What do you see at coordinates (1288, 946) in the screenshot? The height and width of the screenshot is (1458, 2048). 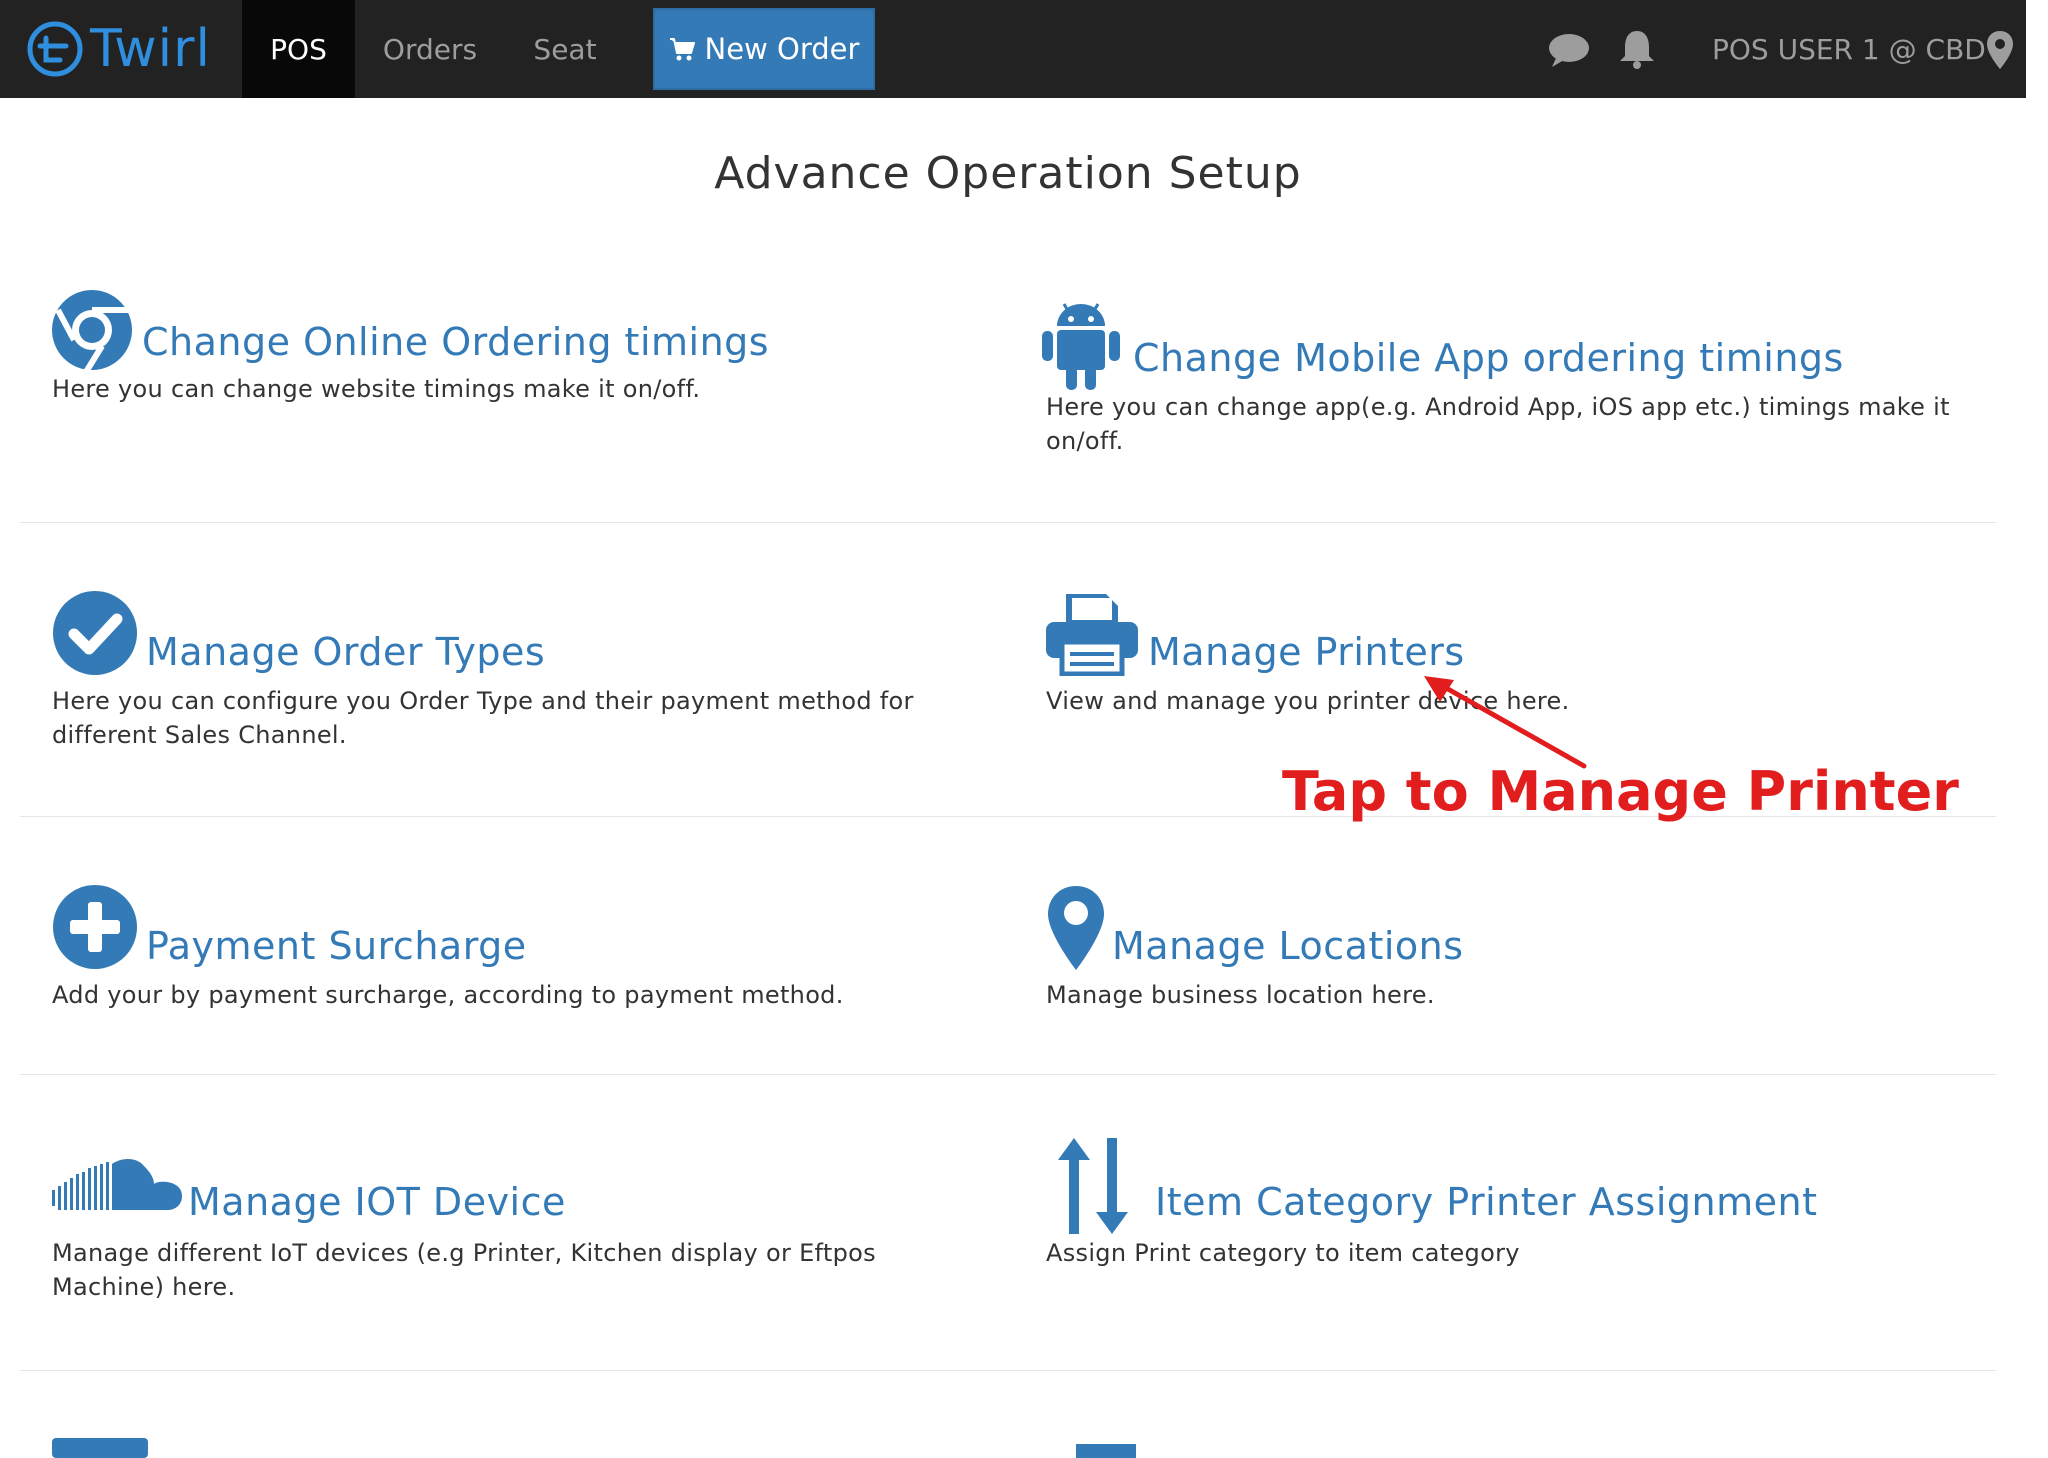 I see `setting-title: Manage Locations` at bounding box center [1288, 946].